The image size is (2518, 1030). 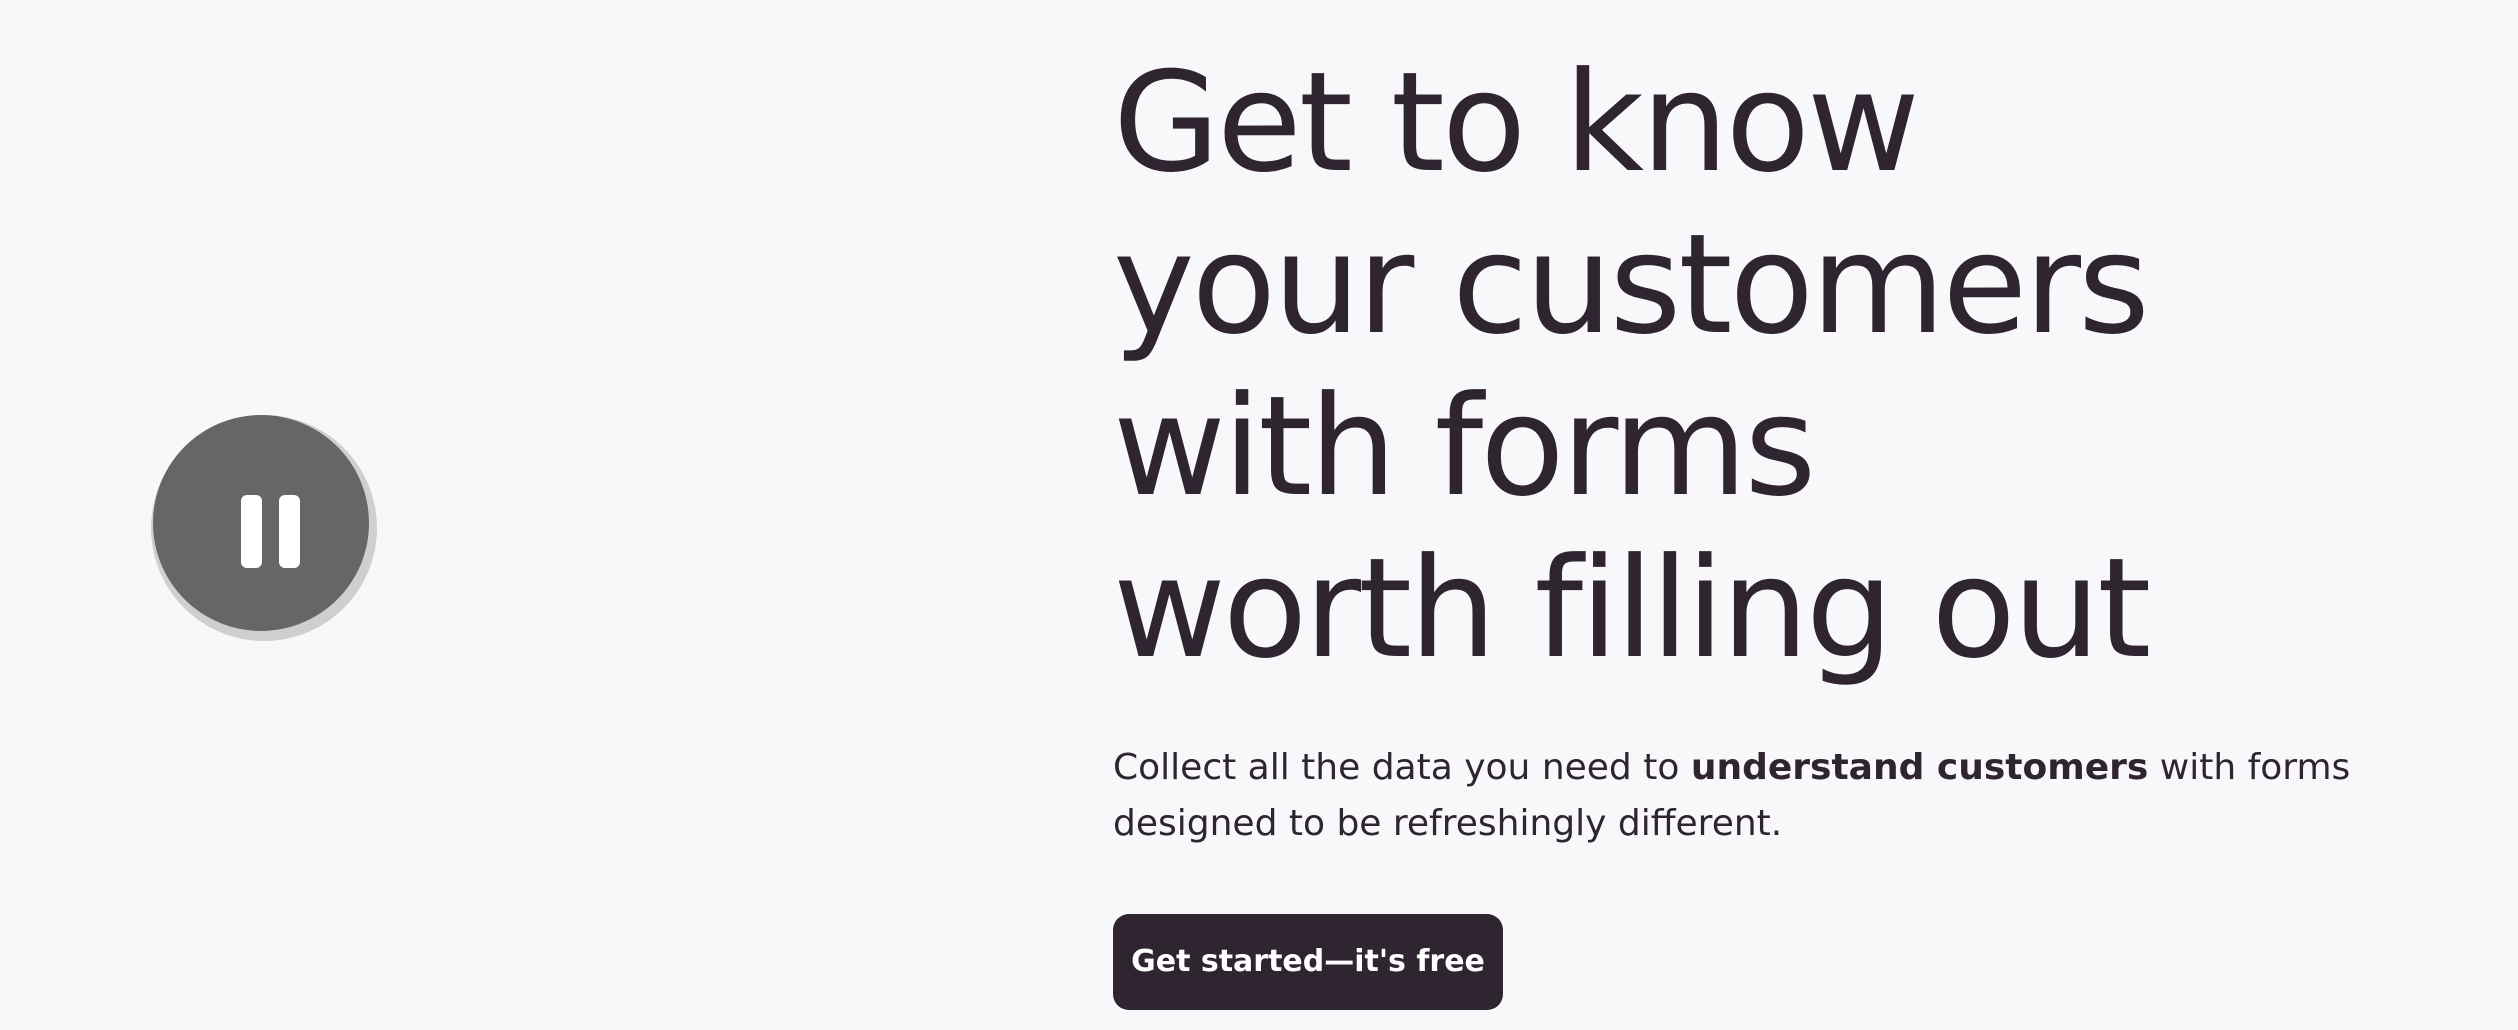 I want to click on pause-button, so click(x=264, y=528).